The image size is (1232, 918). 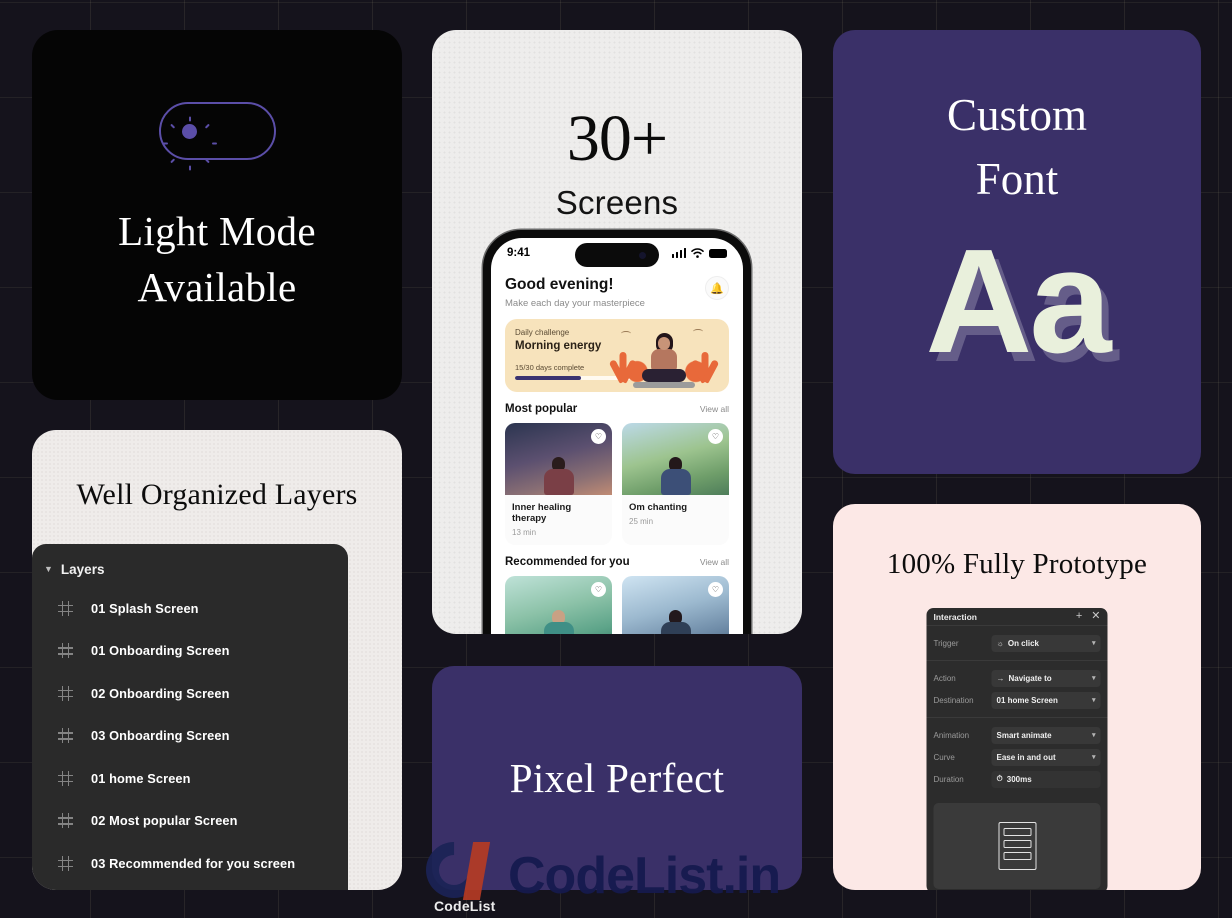 I want to click on list-item: 02 Onboarding Screen, so click(x=190, y=693).